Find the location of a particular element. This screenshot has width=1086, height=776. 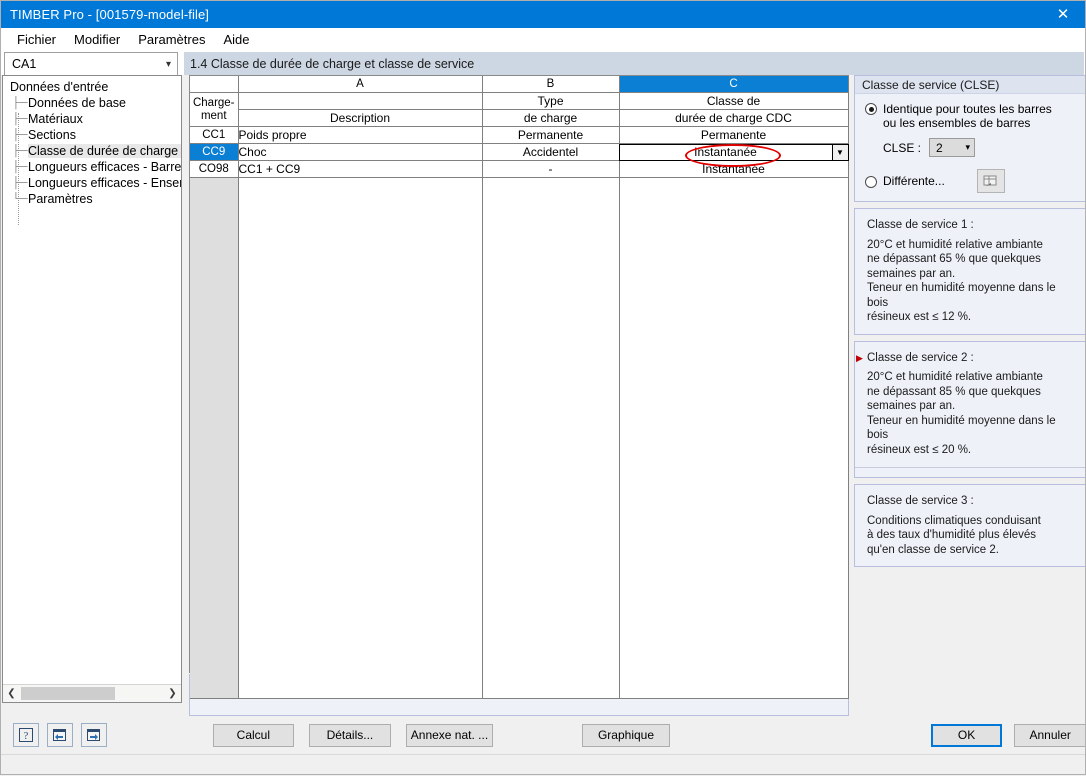

sidebar-item-parametres: └─ Paramètres is located at coordinates (94, 199).